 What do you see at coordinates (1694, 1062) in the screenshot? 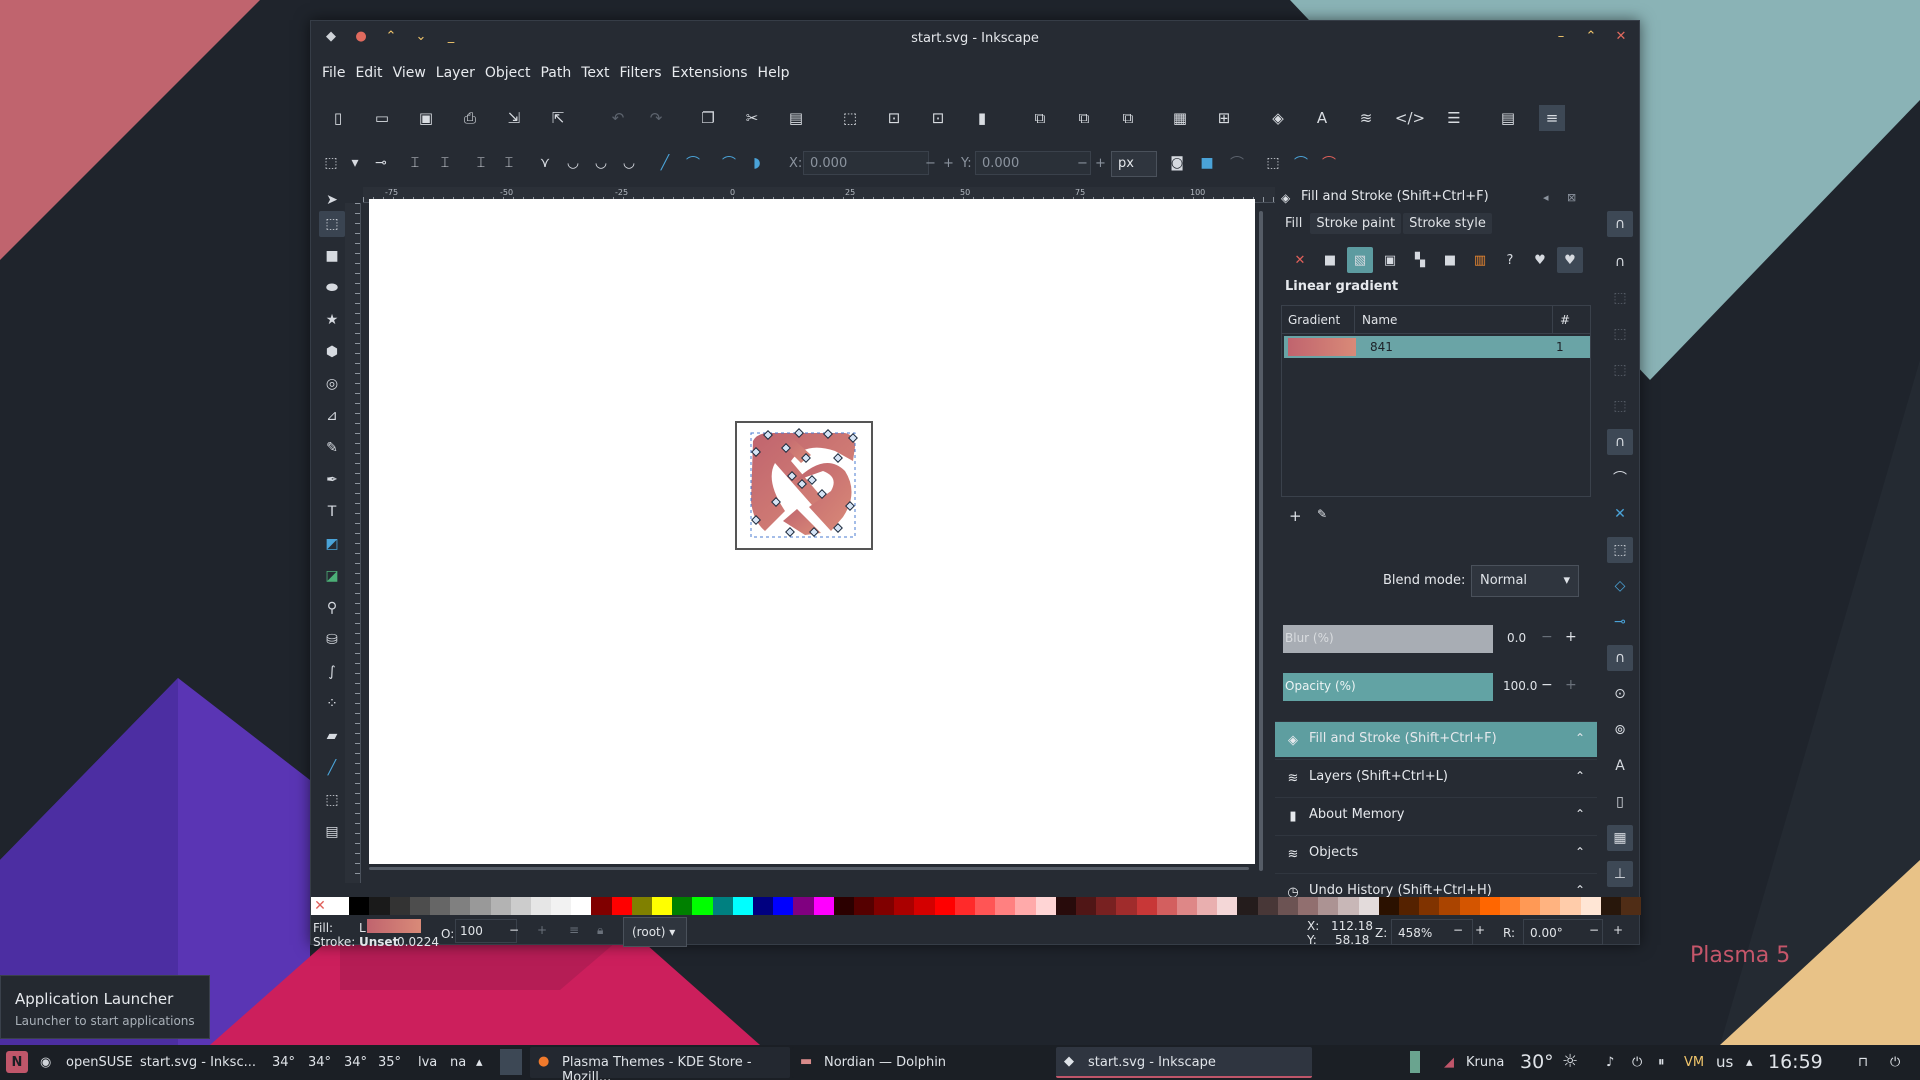
I see `vpn-icon: VM` at bounding box center [1694, 1062].